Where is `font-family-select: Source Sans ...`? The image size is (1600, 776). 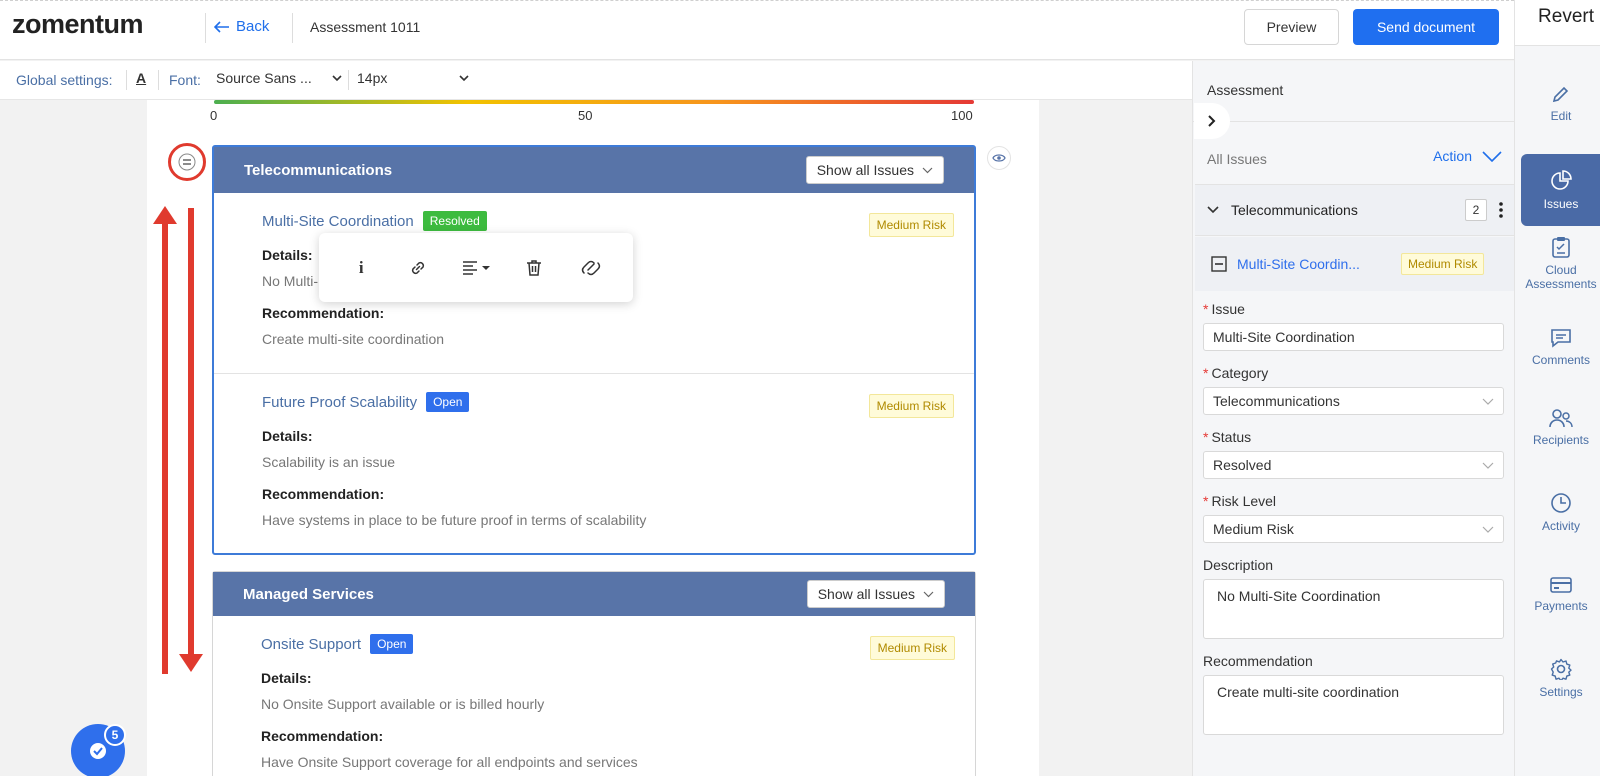 font-family-select: Source Sans ... is located at coordinates (279, 78).